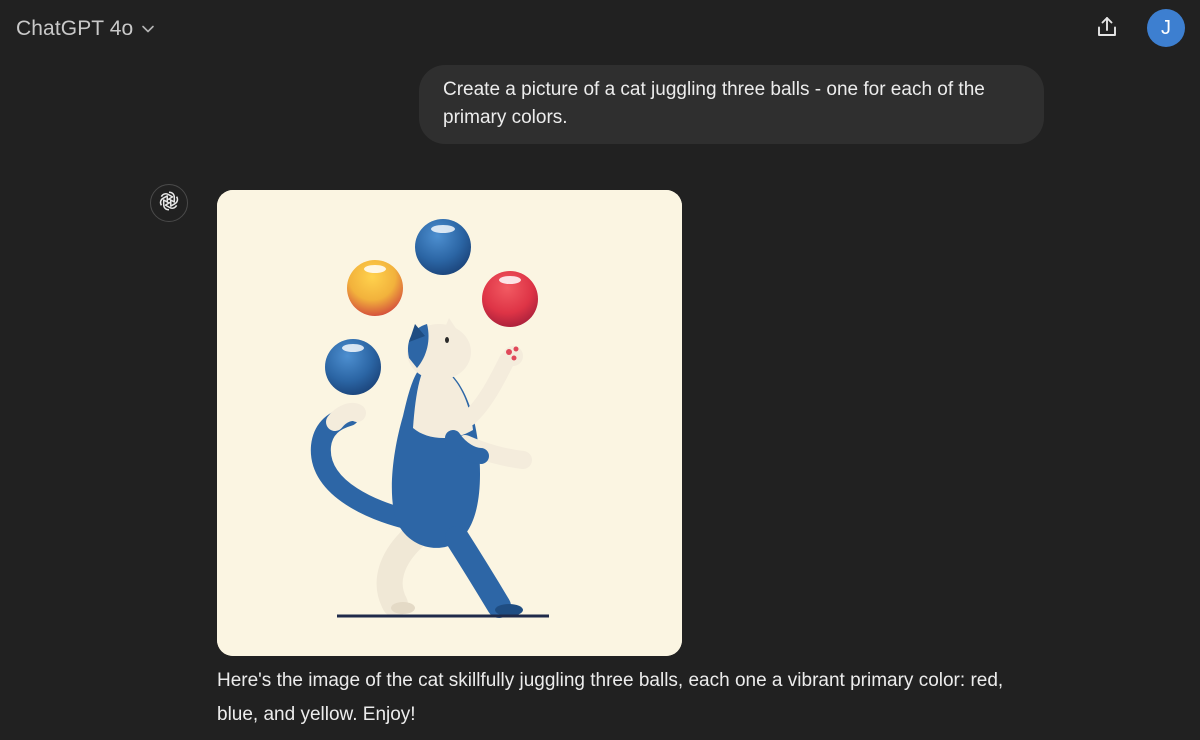 Image resolution: width=1200 pixels, height=740 pixels. I want to click on openai-logo-icon, so click(169, 203).